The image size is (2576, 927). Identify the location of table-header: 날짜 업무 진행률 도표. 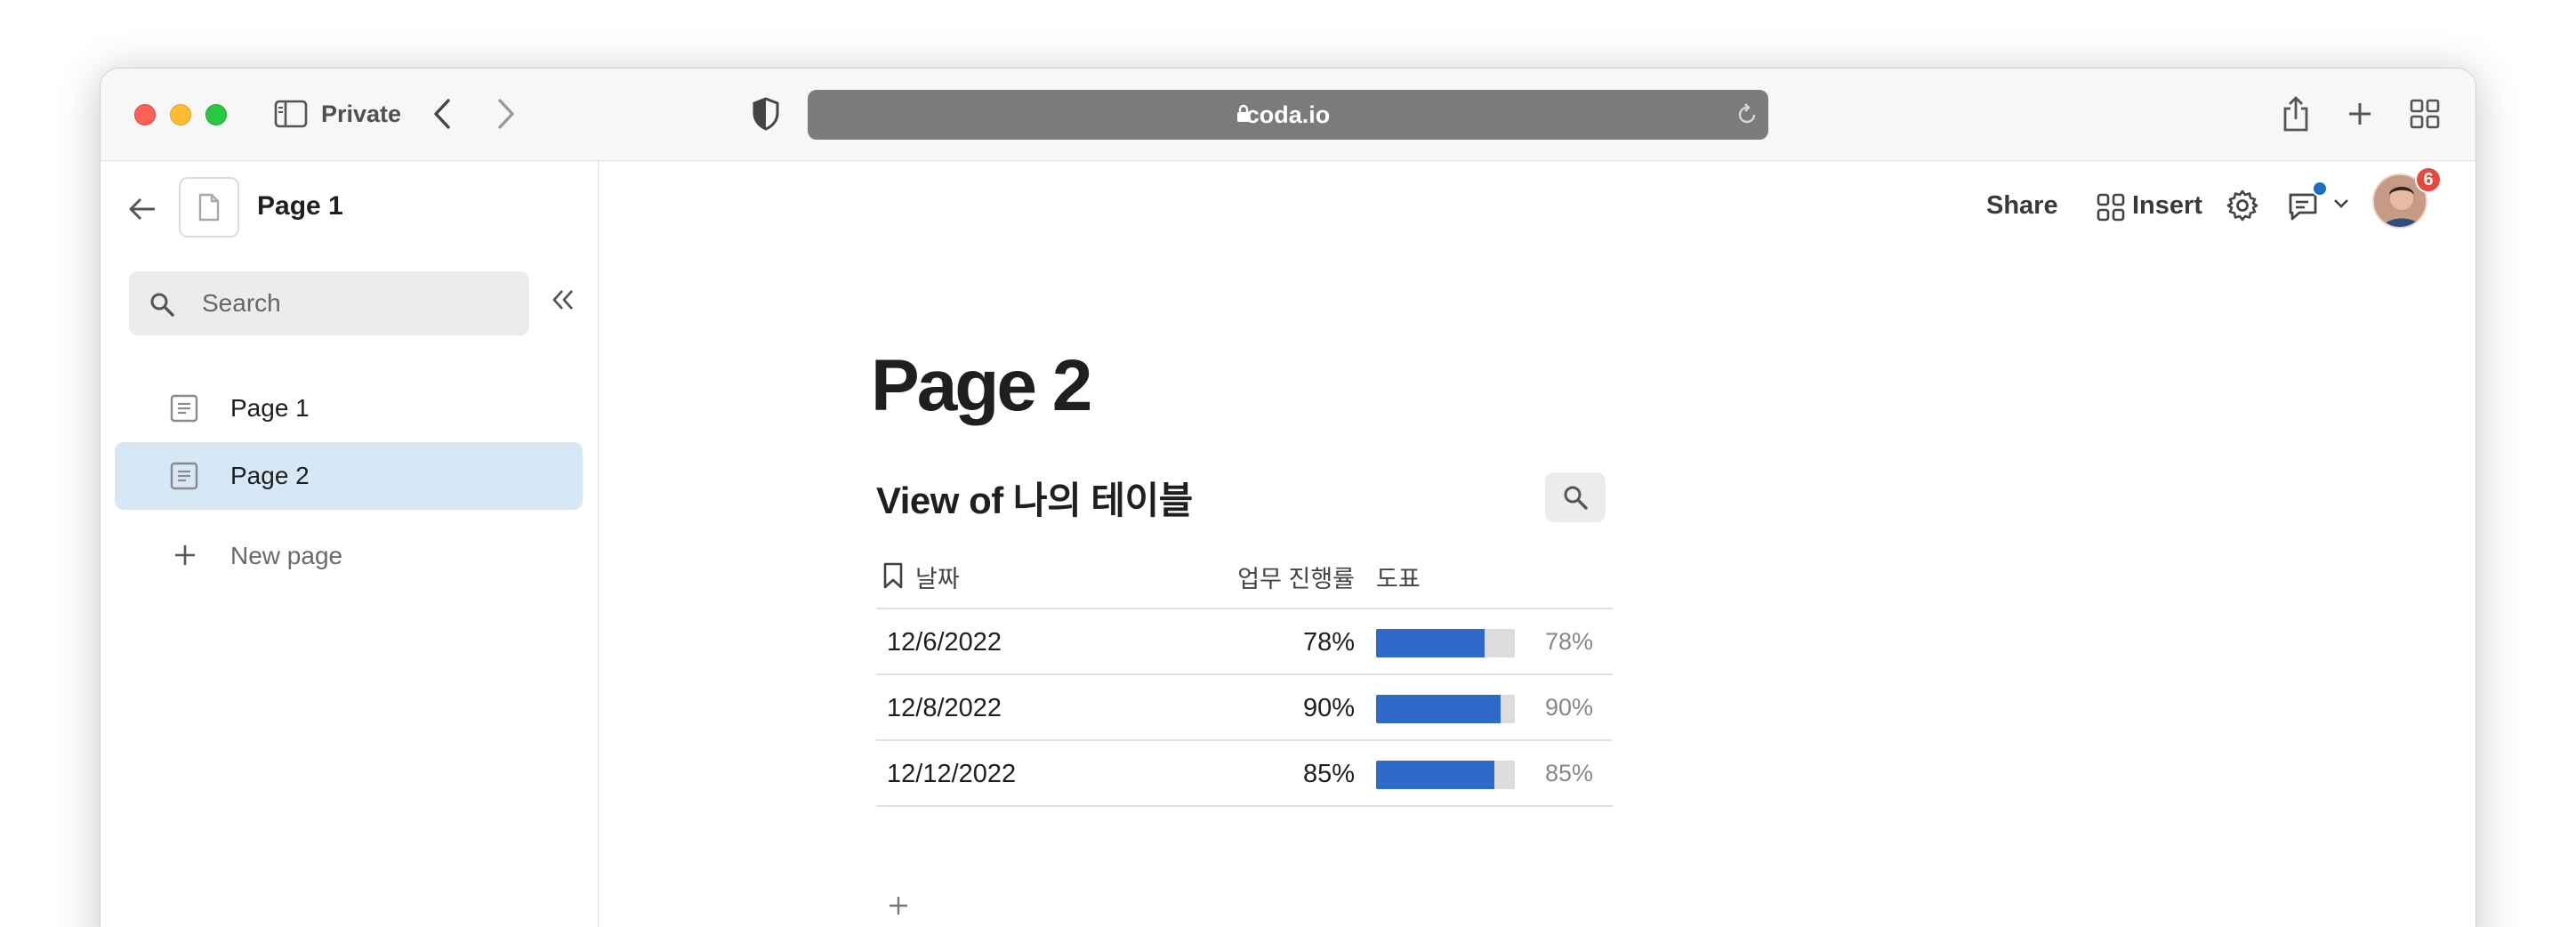
(1244, 575).